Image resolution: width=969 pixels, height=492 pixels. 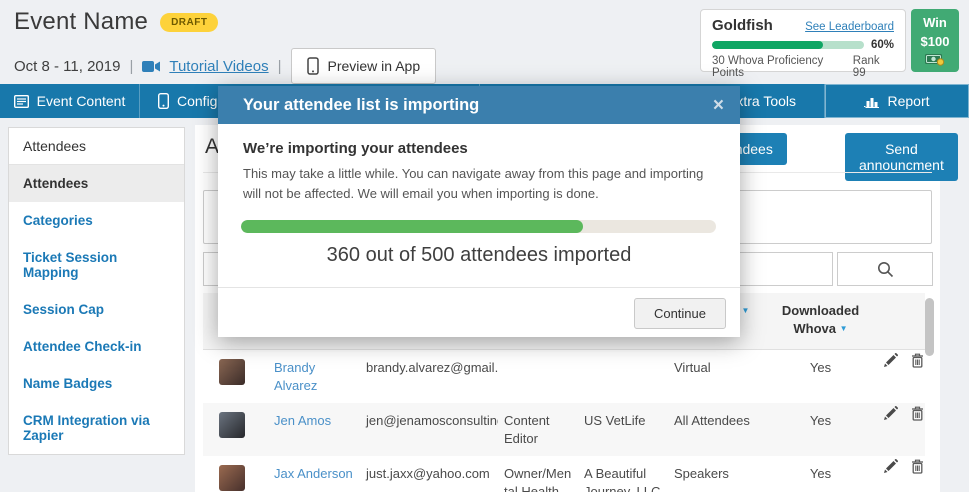 What do you see at coordinates (96, 265) in the screenshot?
I see `sidebar-item-ticket-session-mapping: Ticket Session Mapping` at bounding box center [96, 265].